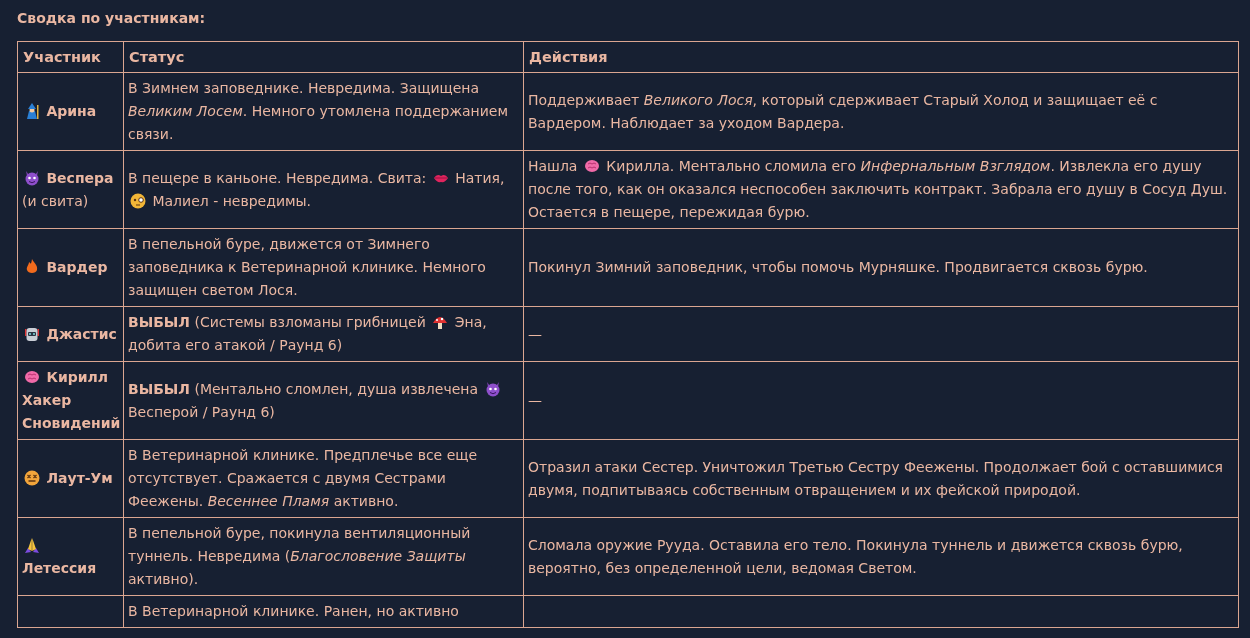  I want to click on cell-text: В Ветеринарной клинике. Ранен, но активно, so click(293, 611).